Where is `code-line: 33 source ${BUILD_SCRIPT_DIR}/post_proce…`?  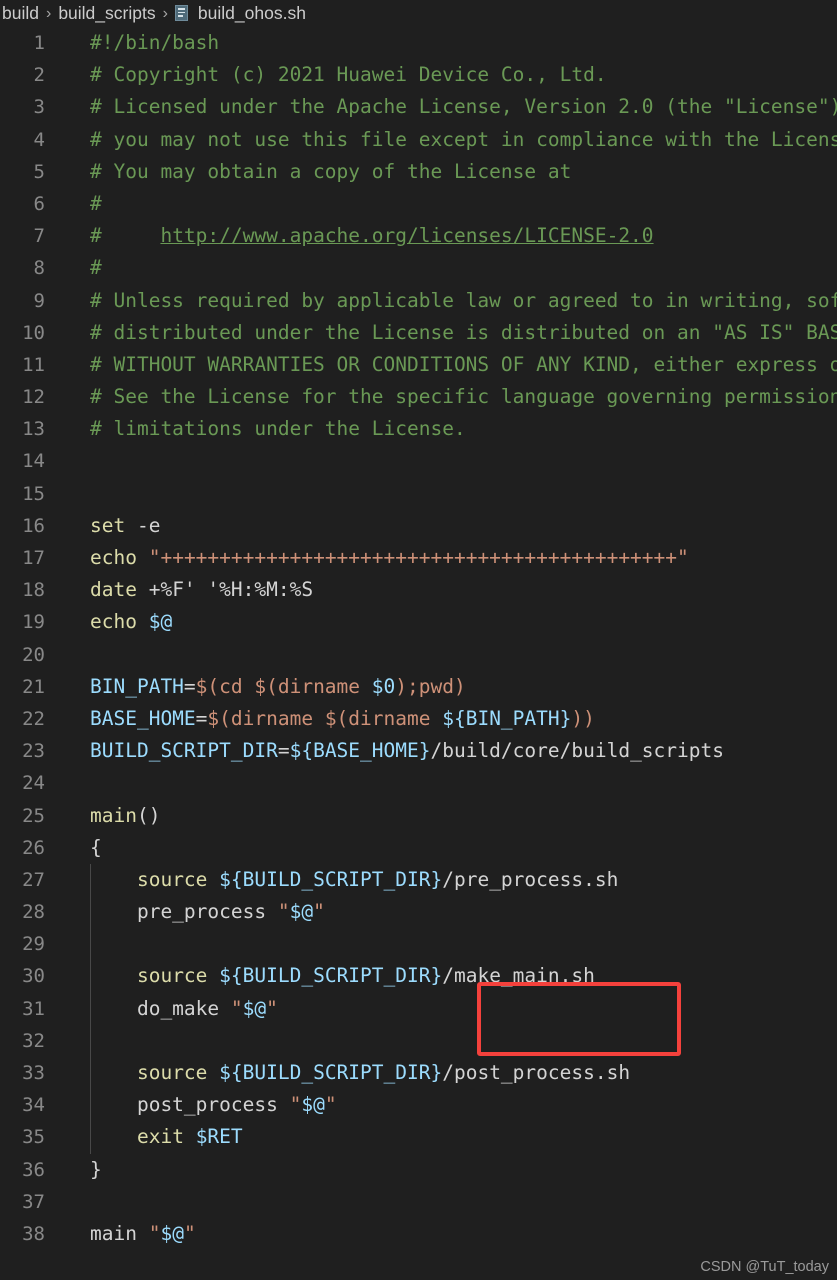 code-line: 33 source ${BUILD_SCRIPT_DIR}/post_proce… is located at coordinates (418, 1073).